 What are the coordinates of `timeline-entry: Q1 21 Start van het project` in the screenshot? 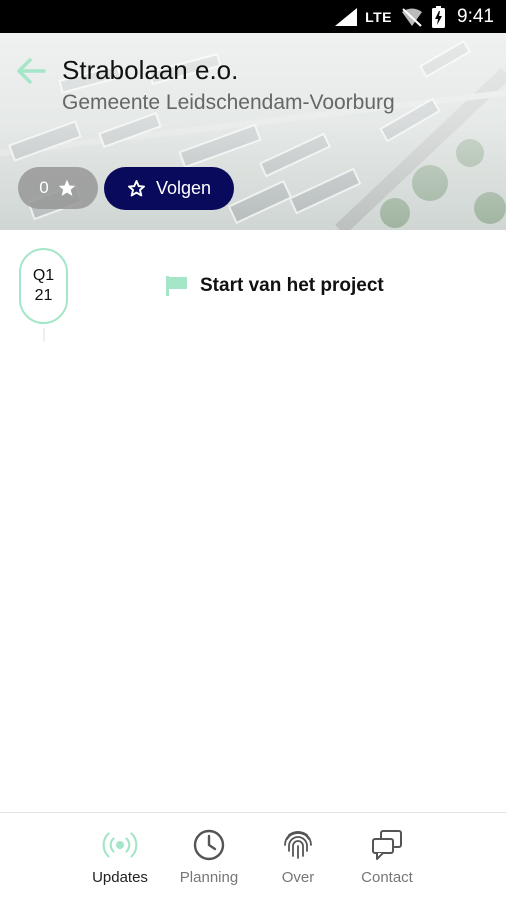 It's located at (254, 288).